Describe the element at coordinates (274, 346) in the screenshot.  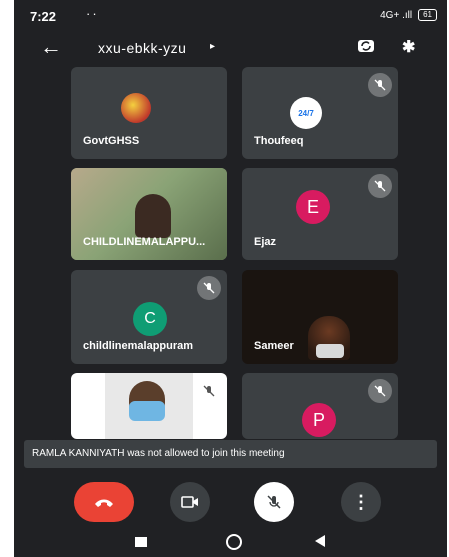
I see `participant-name: Sameer` at that location.